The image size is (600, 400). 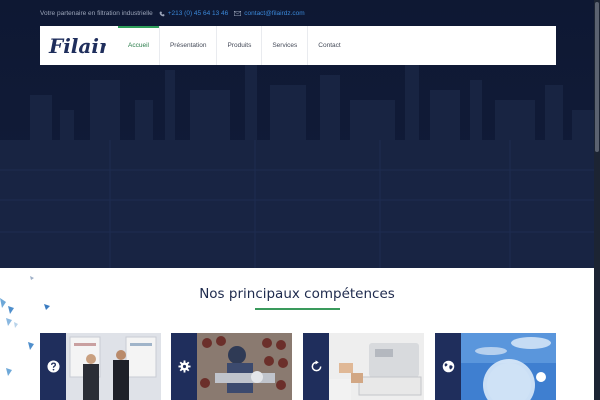 I want to click on nav-item-contact: Contact, so click(x=329, y=45).